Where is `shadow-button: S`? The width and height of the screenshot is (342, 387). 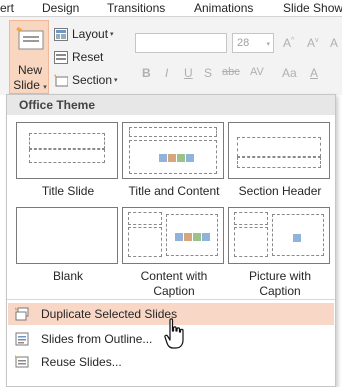
shadow-button: S is located at coordinates (208, 73).